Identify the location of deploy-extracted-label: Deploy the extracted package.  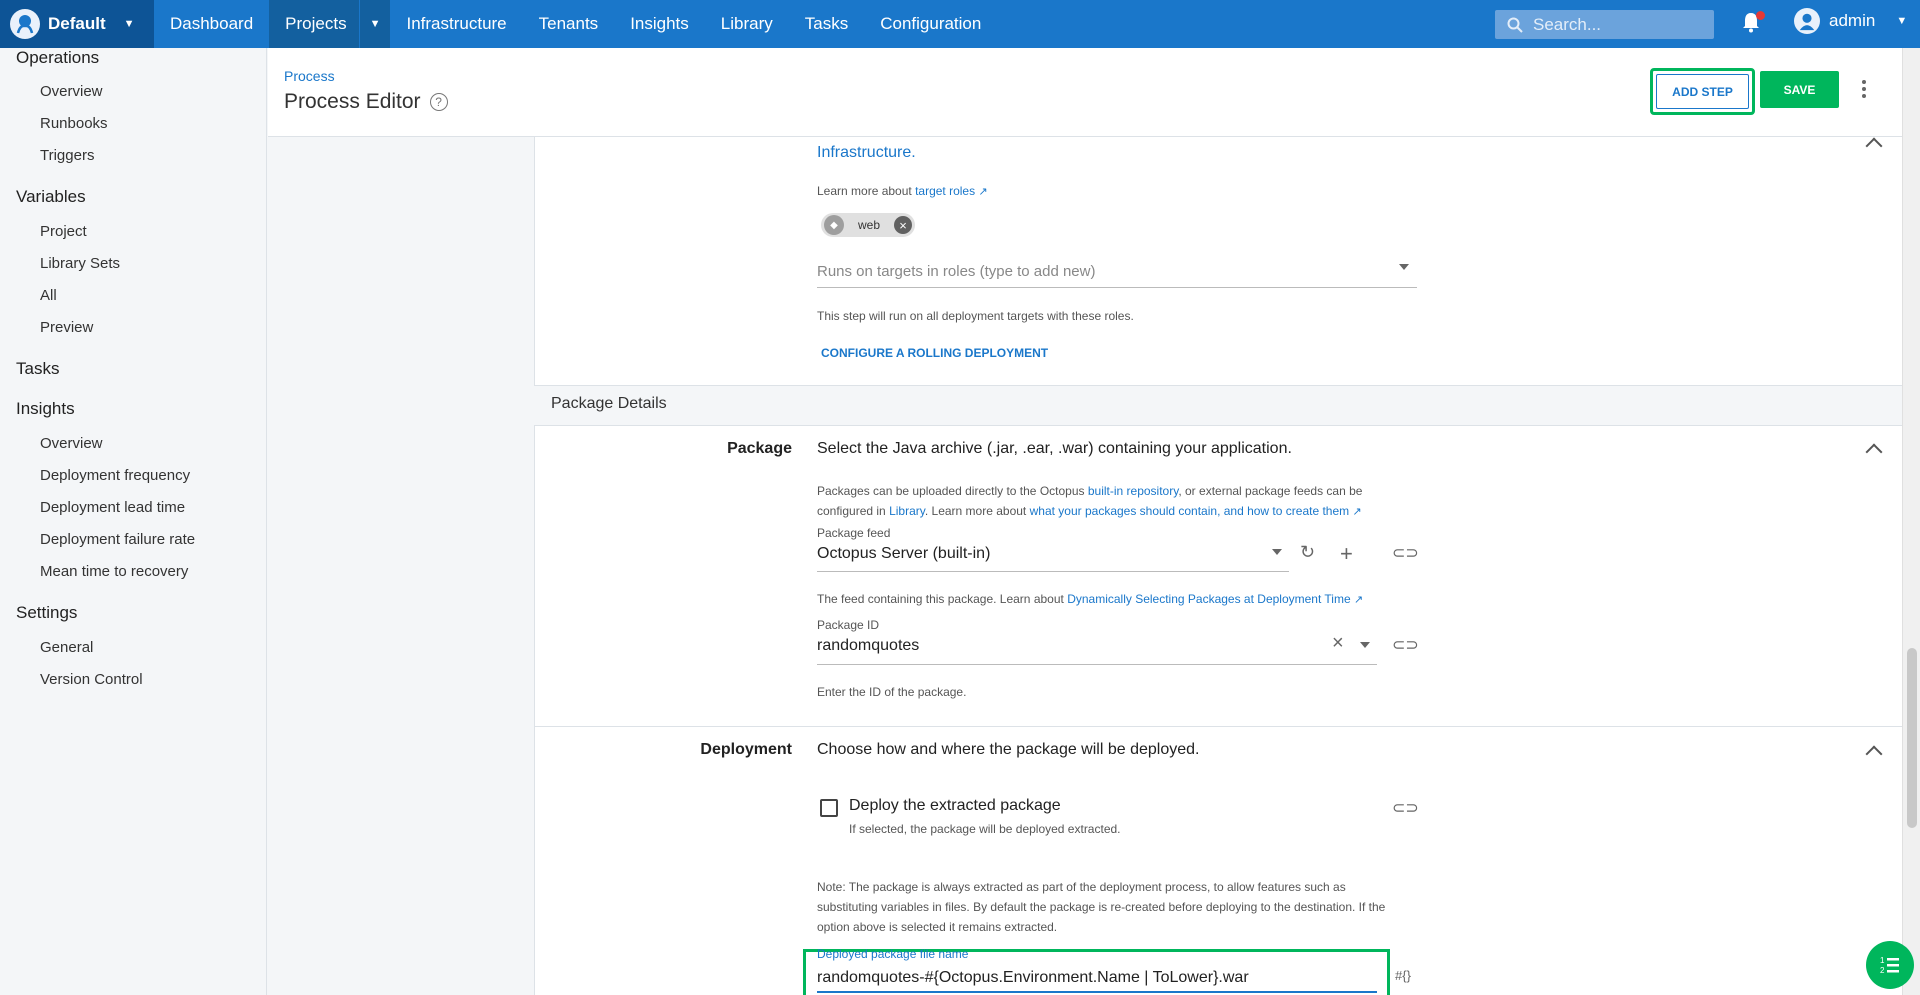
(955, 806).